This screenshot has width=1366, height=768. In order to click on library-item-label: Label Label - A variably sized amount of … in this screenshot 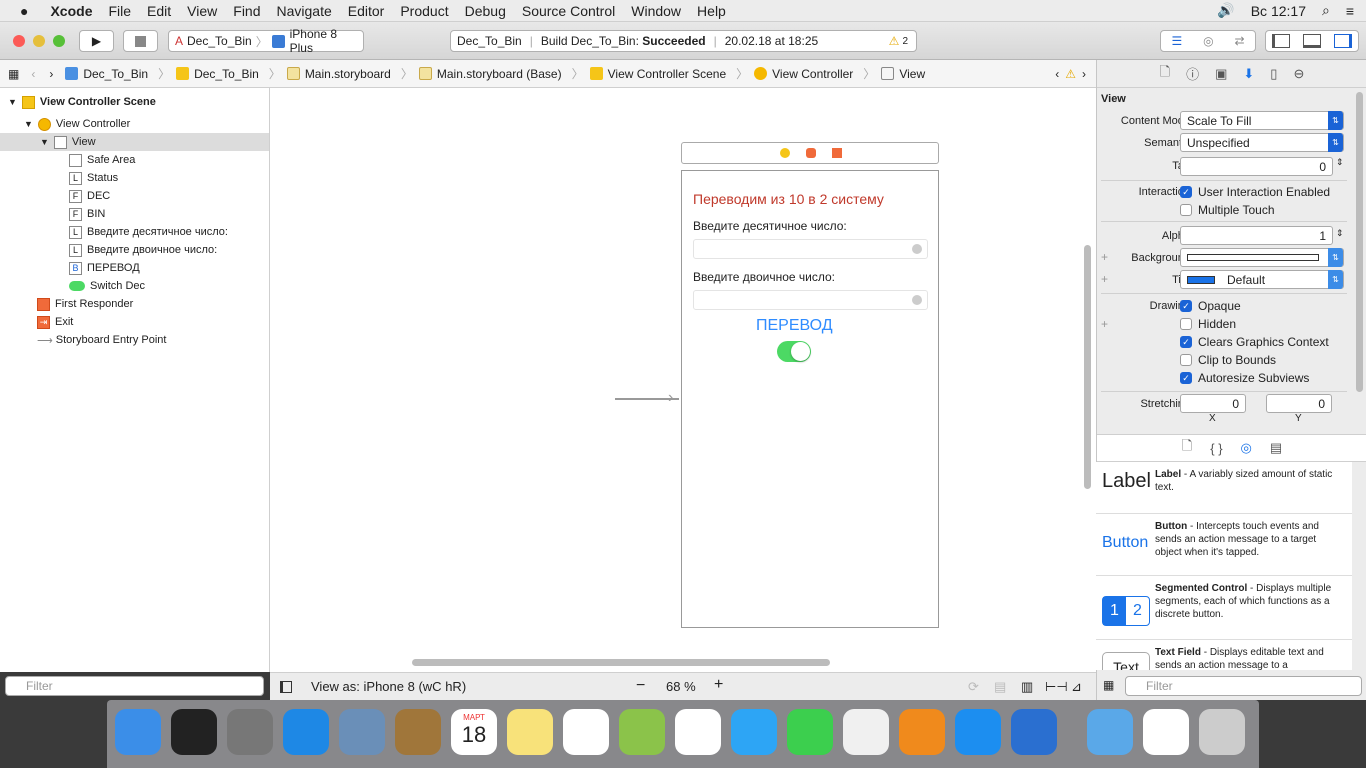, I will do `click(1224, 488)`.